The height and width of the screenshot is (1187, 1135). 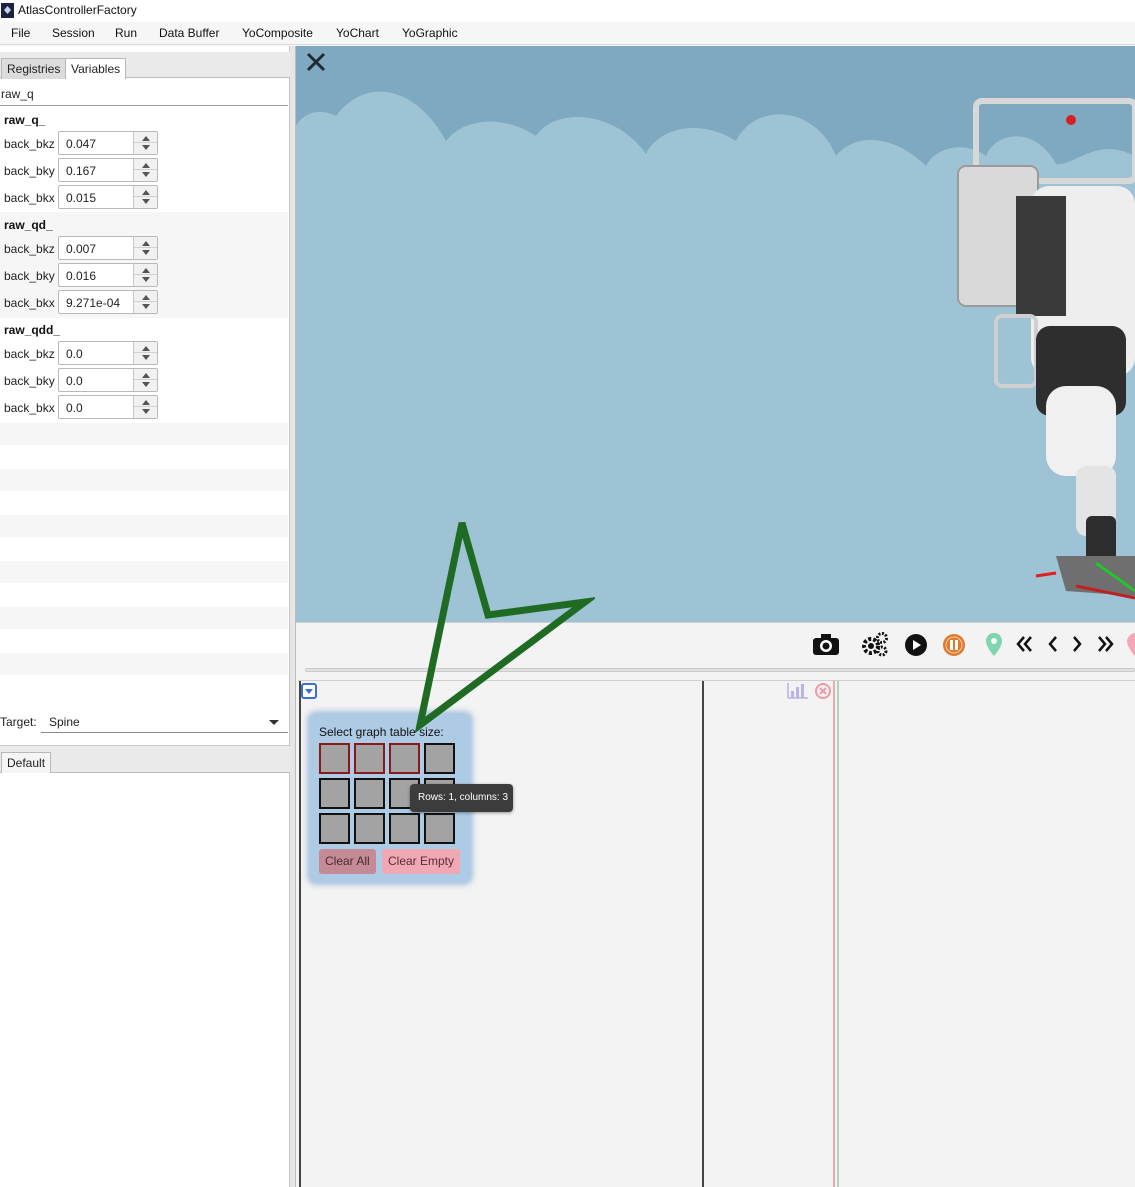 What do you see at coordinates (1077, 645) in the screenshot?
I see `step-forward-icon` at bounding box center [1077, 645].